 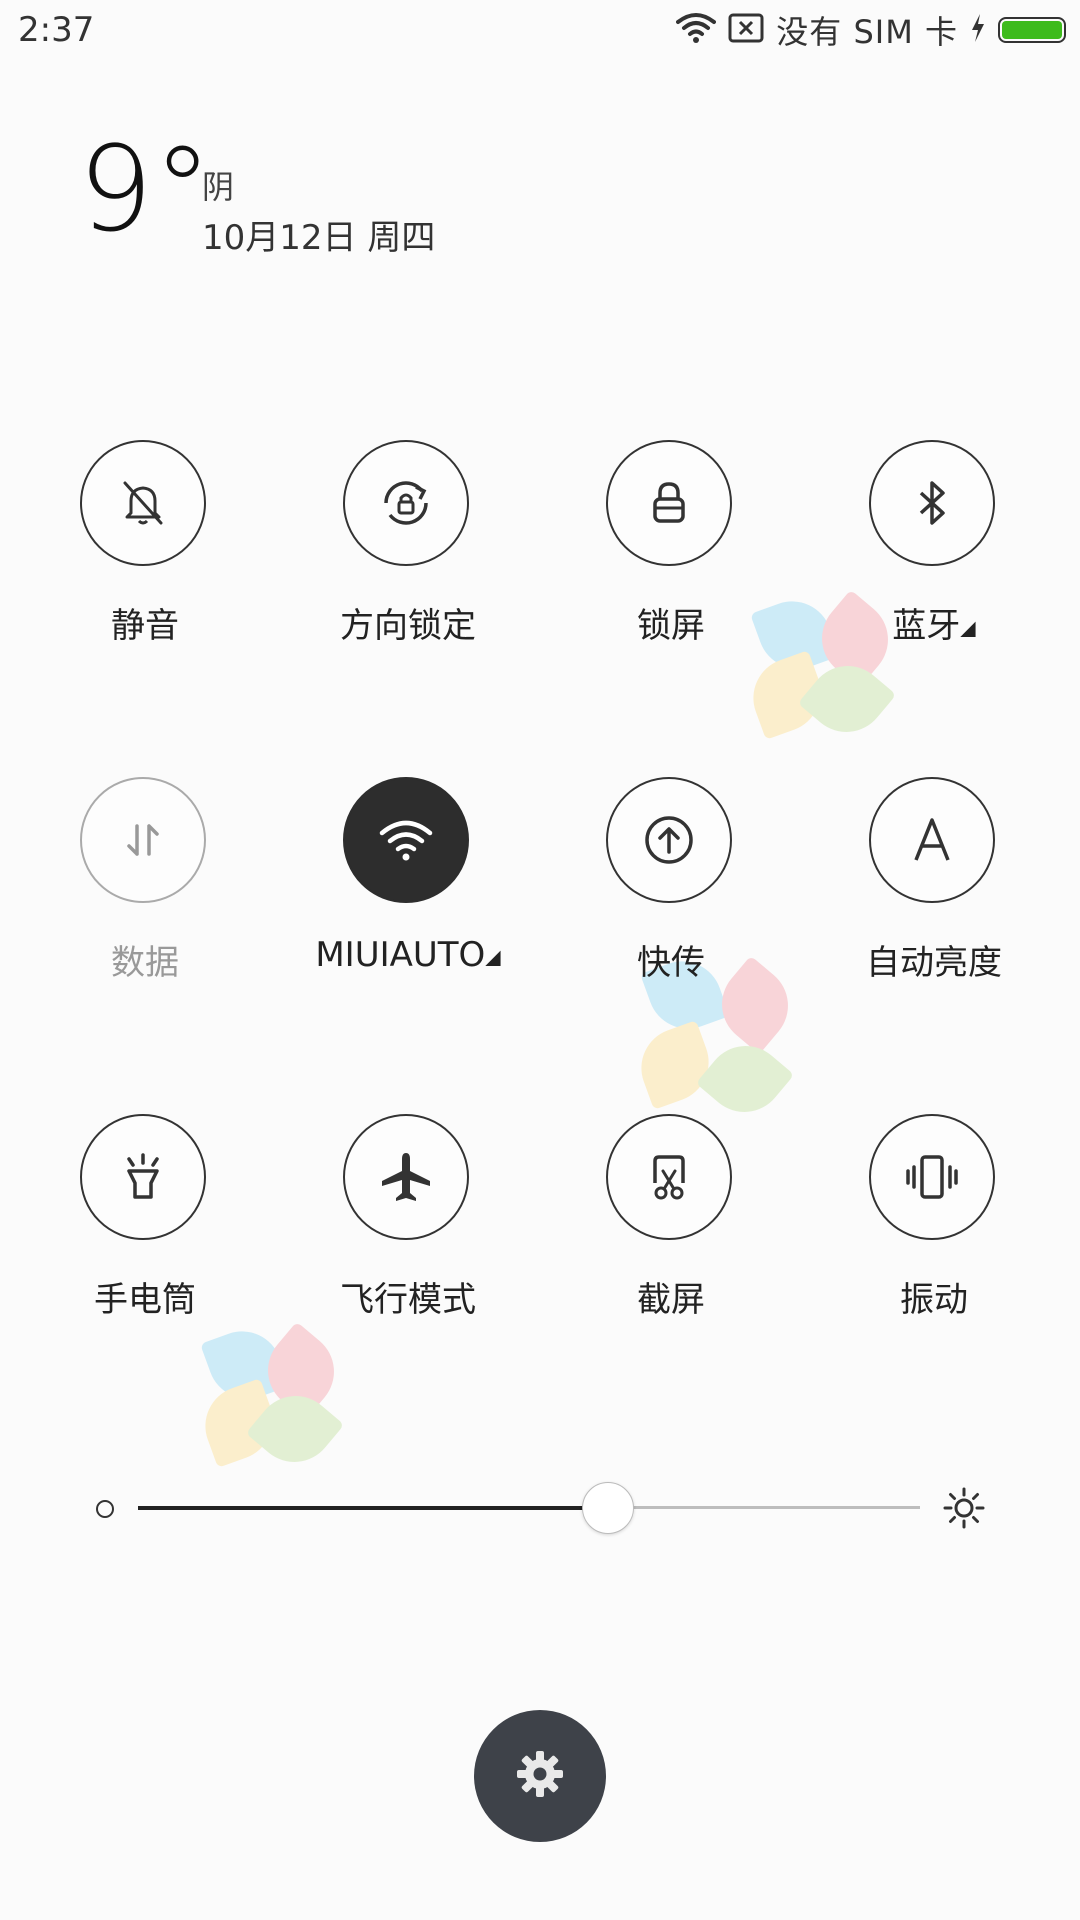 I want to click on toggle-flashlight: 手电筒, so click(x=145, y=1217).